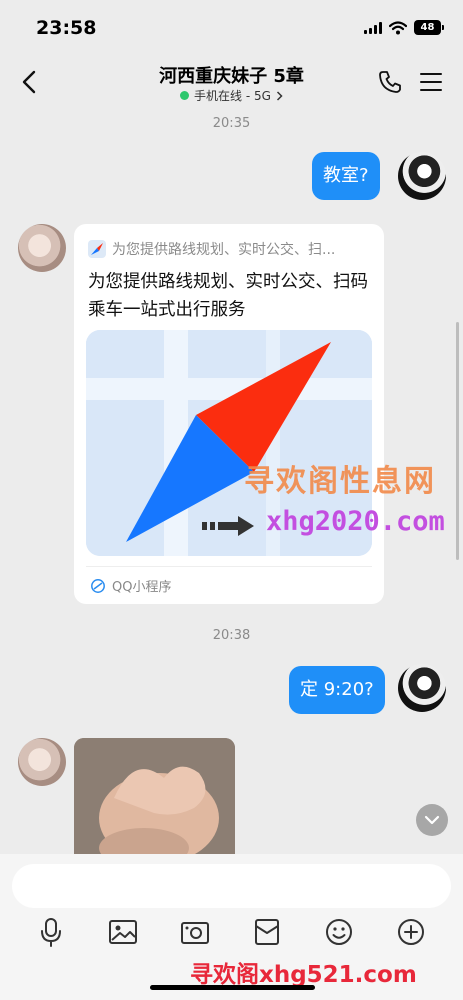  What do you see at coordinates (232, 96) in the screenshot?
I see `online-status-text: 手机在线 - 5G` at bounding box center [232, 96].